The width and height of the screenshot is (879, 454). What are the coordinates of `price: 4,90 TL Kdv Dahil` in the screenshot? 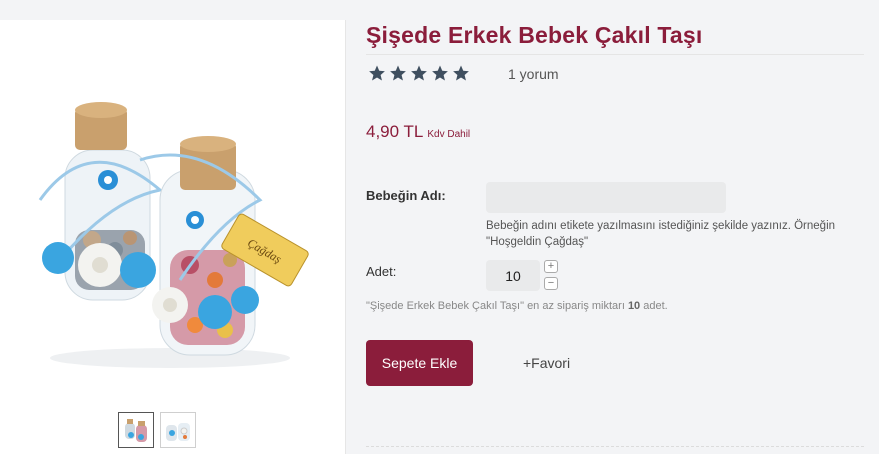 It's located at (418, 132).